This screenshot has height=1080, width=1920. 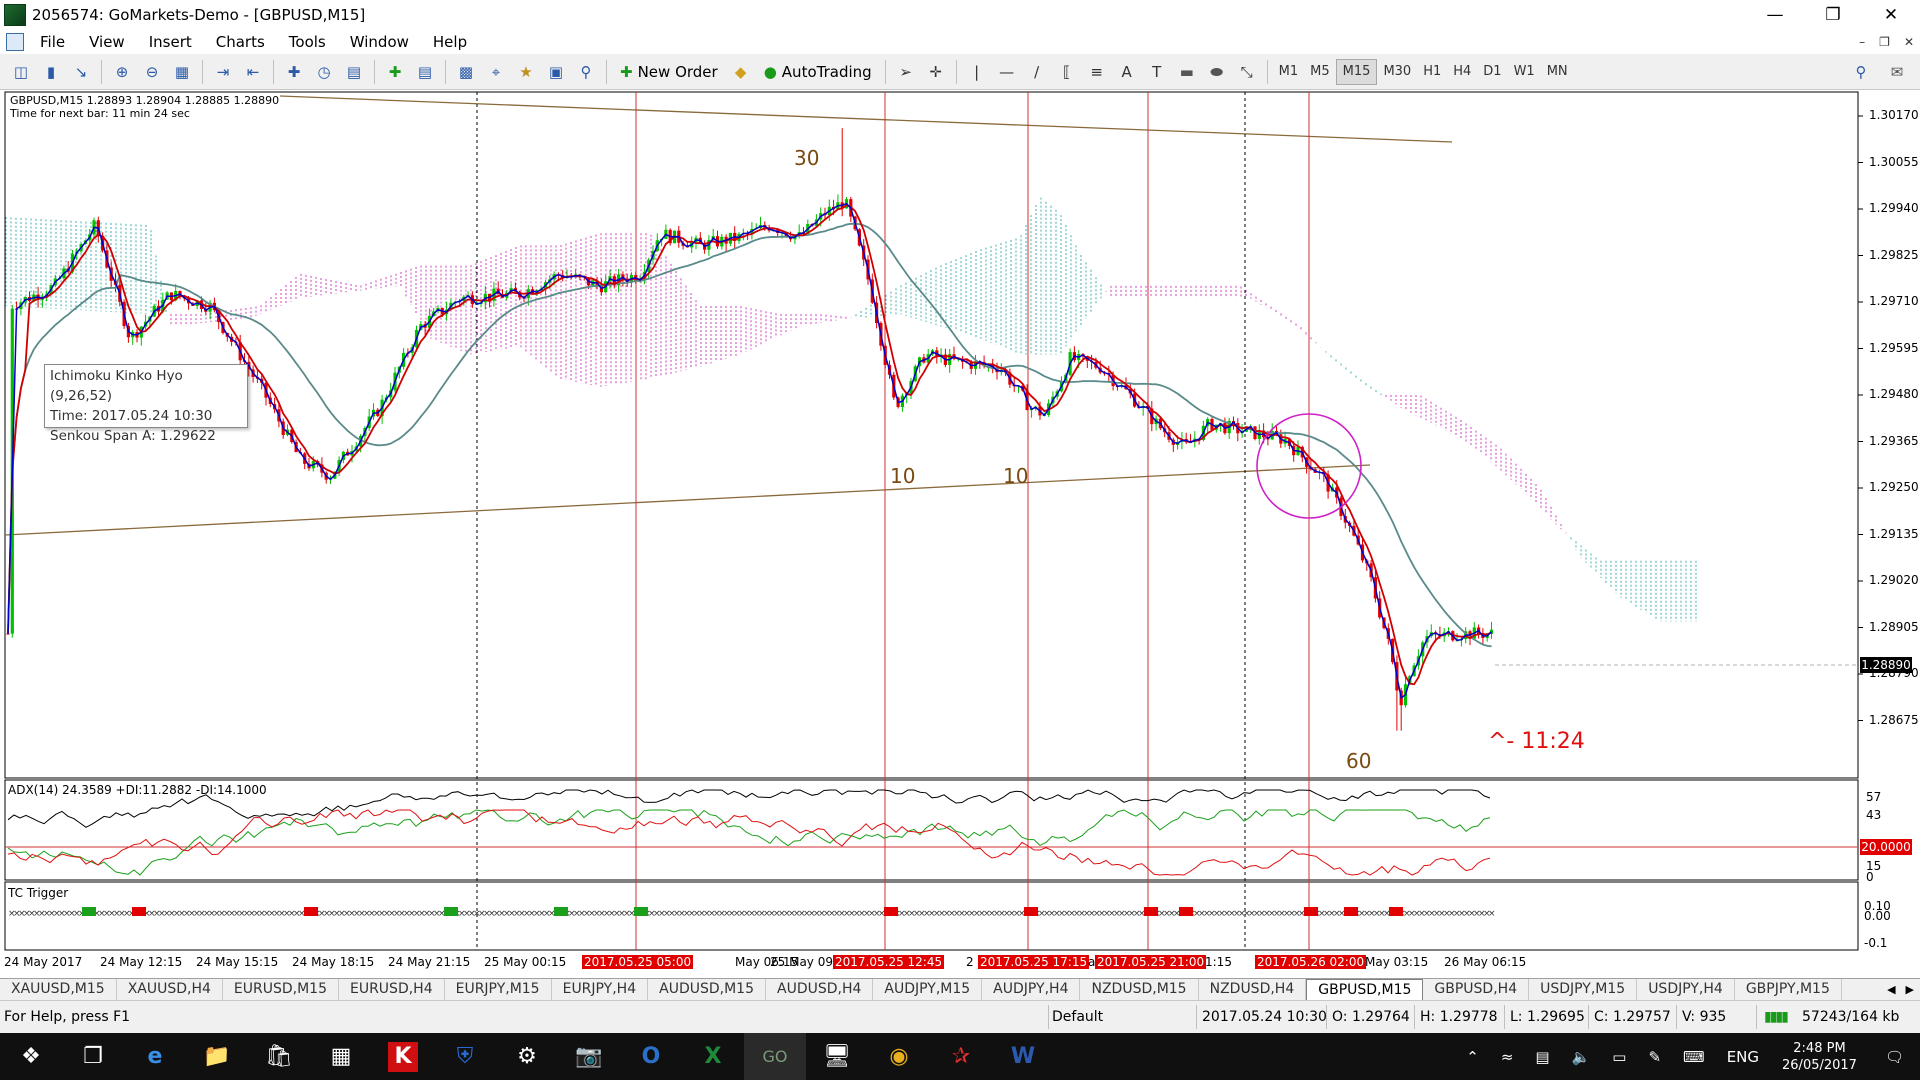 I want to click on calculator-icon: ▦, so click(x=341, y=1056).